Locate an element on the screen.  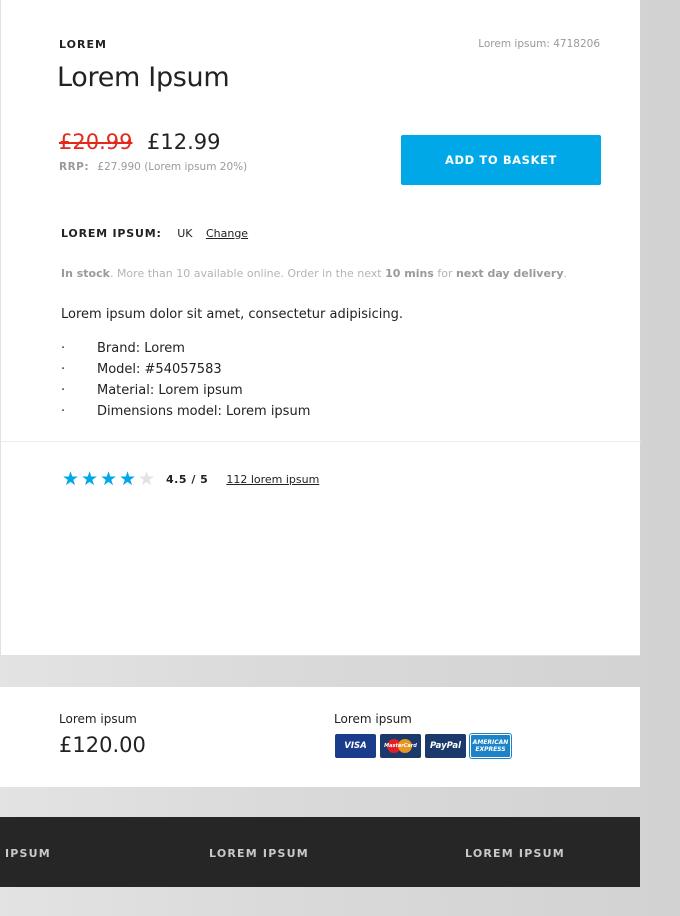
original-price: £20.99 is located at coordinates (96, 142).